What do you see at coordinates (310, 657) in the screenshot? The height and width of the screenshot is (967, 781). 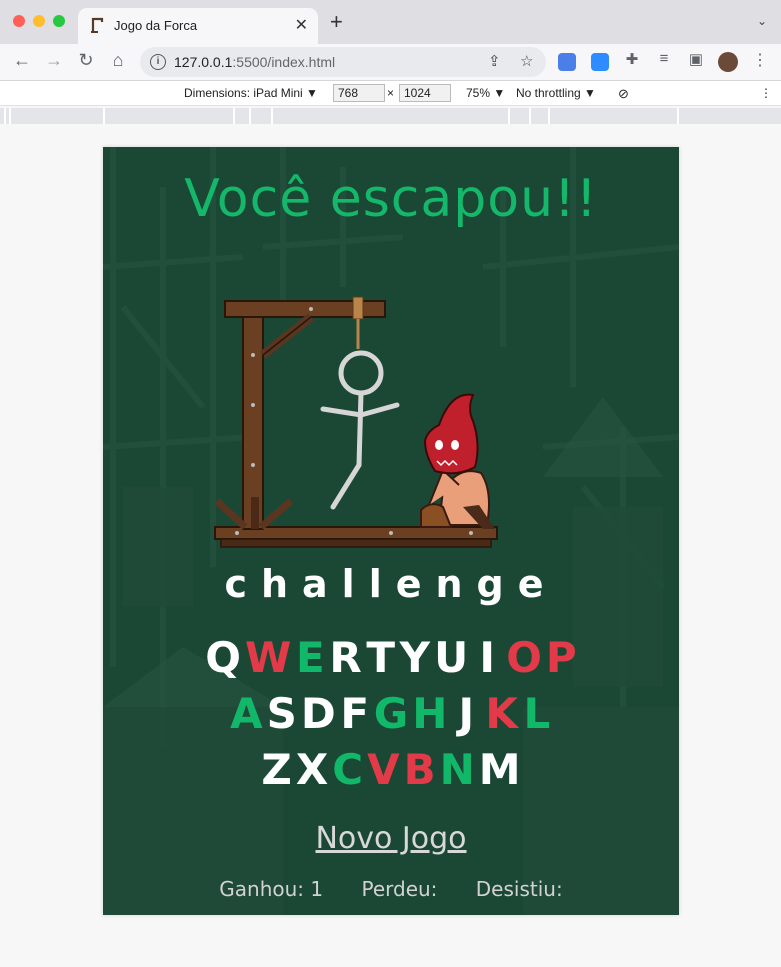 I see `key-e: E` at bounding box center [310, 657].